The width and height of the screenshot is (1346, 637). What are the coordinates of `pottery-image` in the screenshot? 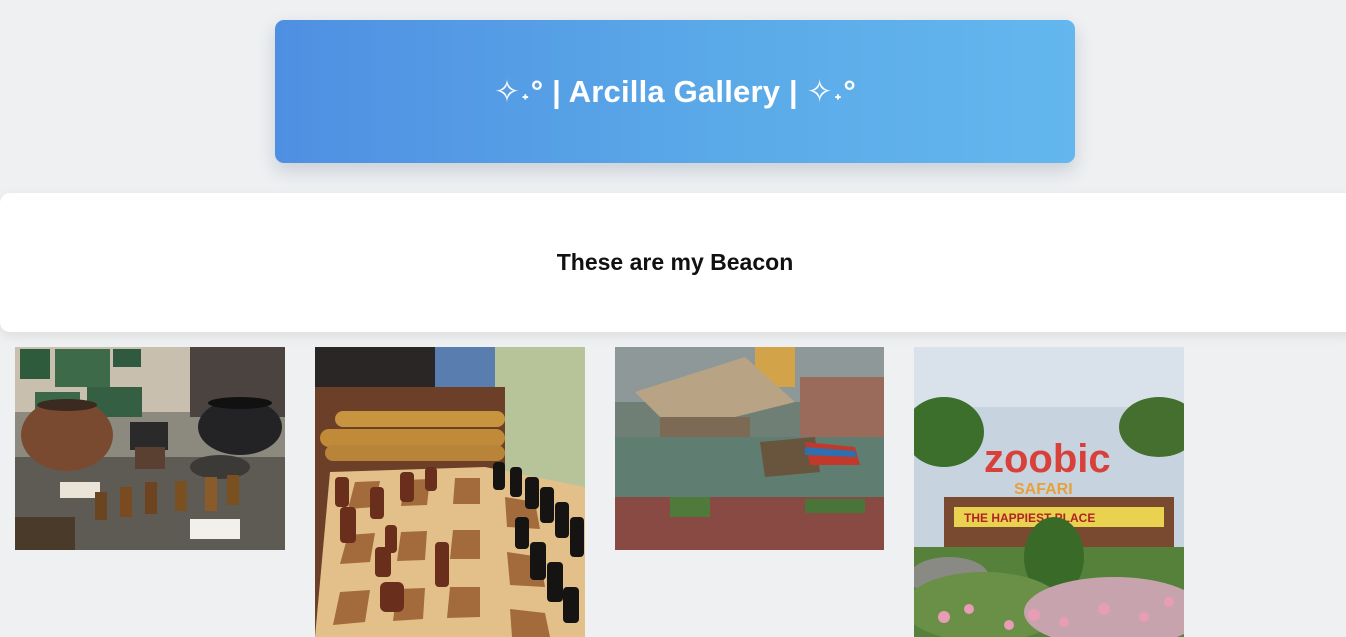 It's located at (150, 448).